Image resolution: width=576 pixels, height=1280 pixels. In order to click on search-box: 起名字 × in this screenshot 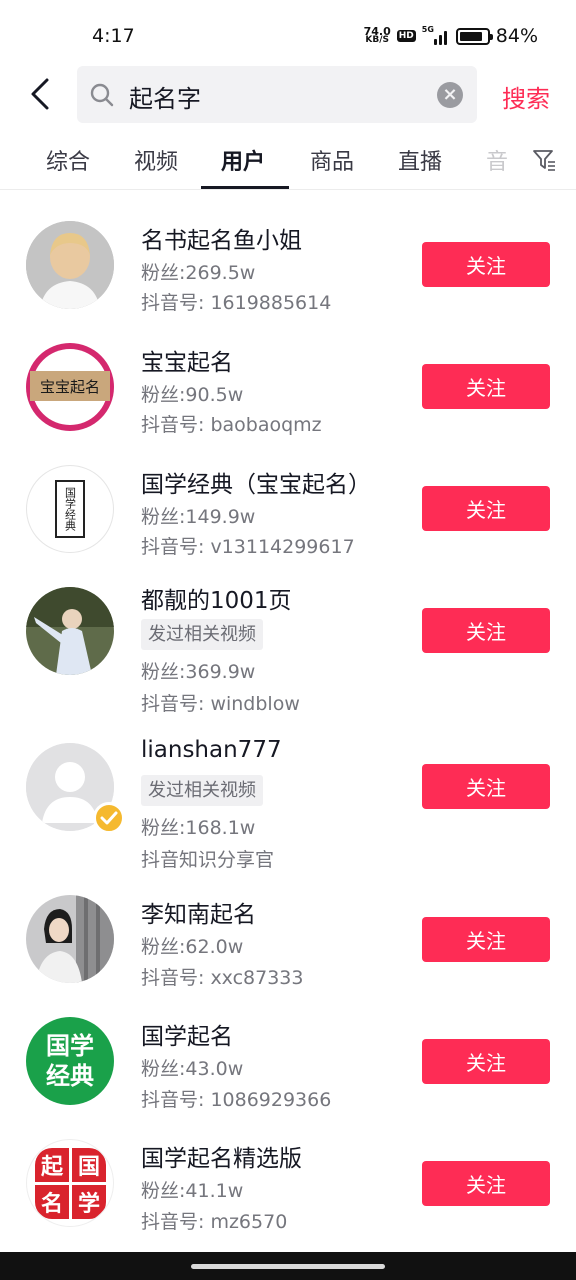, I will do `click(277, 94)`.